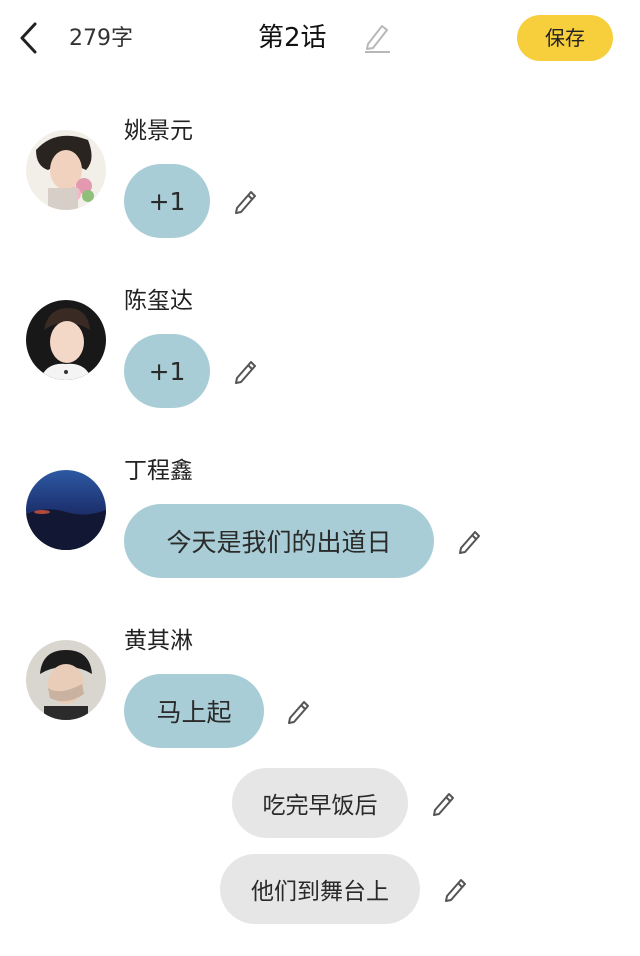  What do you see at coordinates (279, 541) in the screenshot?
I see `message-bubble: 今天是我们的出道日` at bounding box center [279, 541].